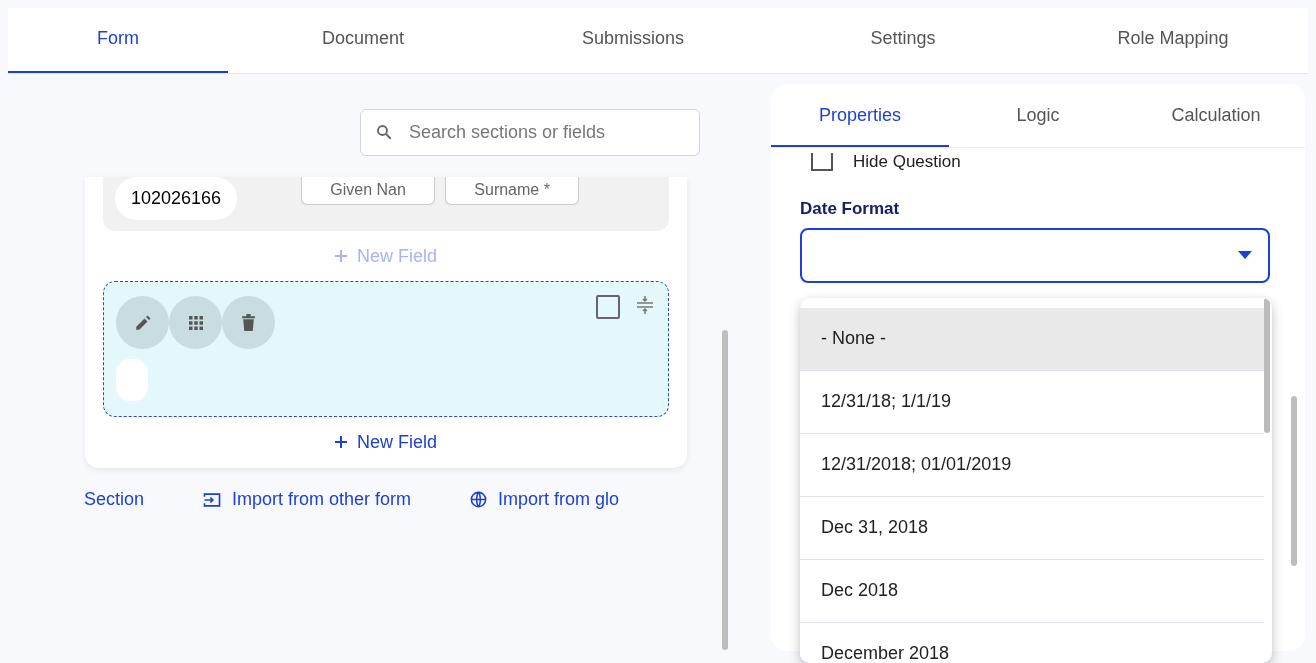  I want to click on name-input: Given Nan, so click(368, 191).